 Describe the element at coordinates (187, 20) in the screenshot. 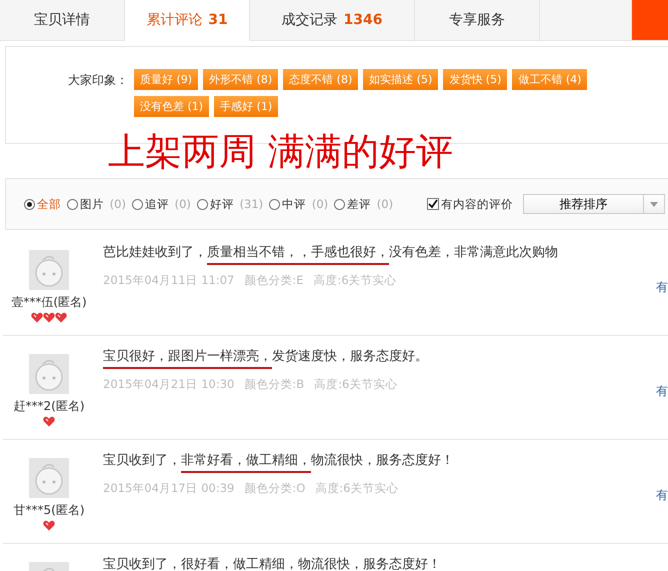

I see `tab: 累计评论 31` at that location.